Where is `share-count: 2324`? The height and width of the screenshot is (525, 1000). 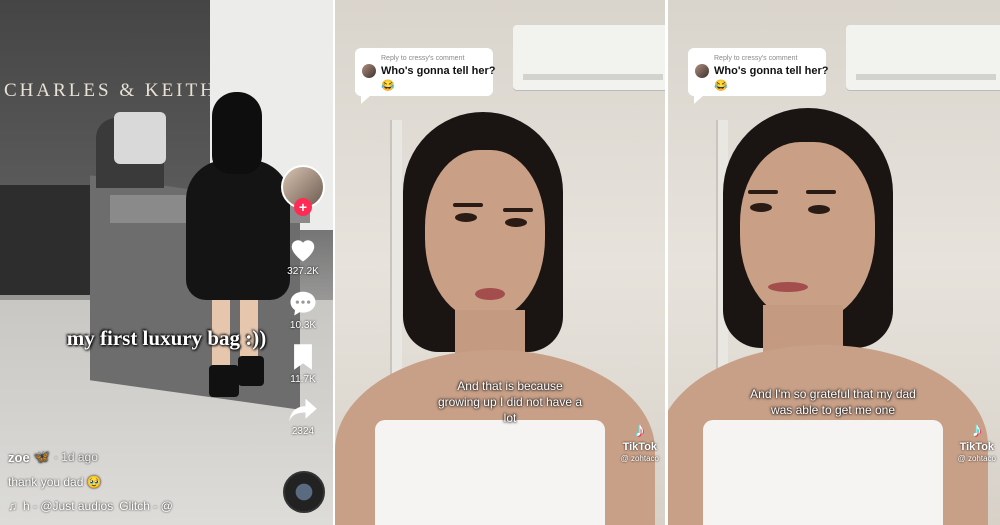
share-count: 2324 is located at coordinates (303, 431).